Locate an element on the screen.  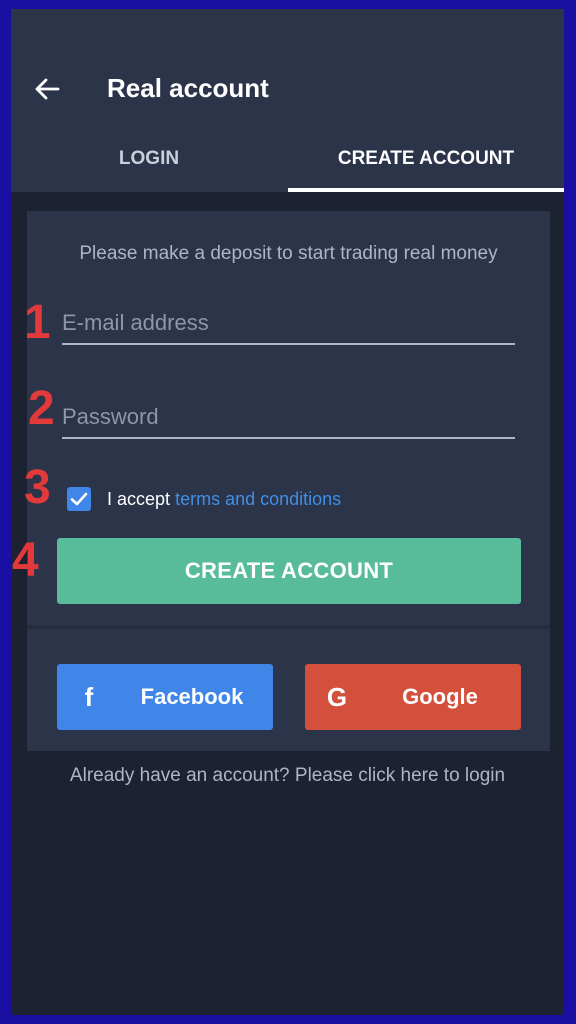
facebook-login-button: f Facebook is located at coordinates (165, 697).